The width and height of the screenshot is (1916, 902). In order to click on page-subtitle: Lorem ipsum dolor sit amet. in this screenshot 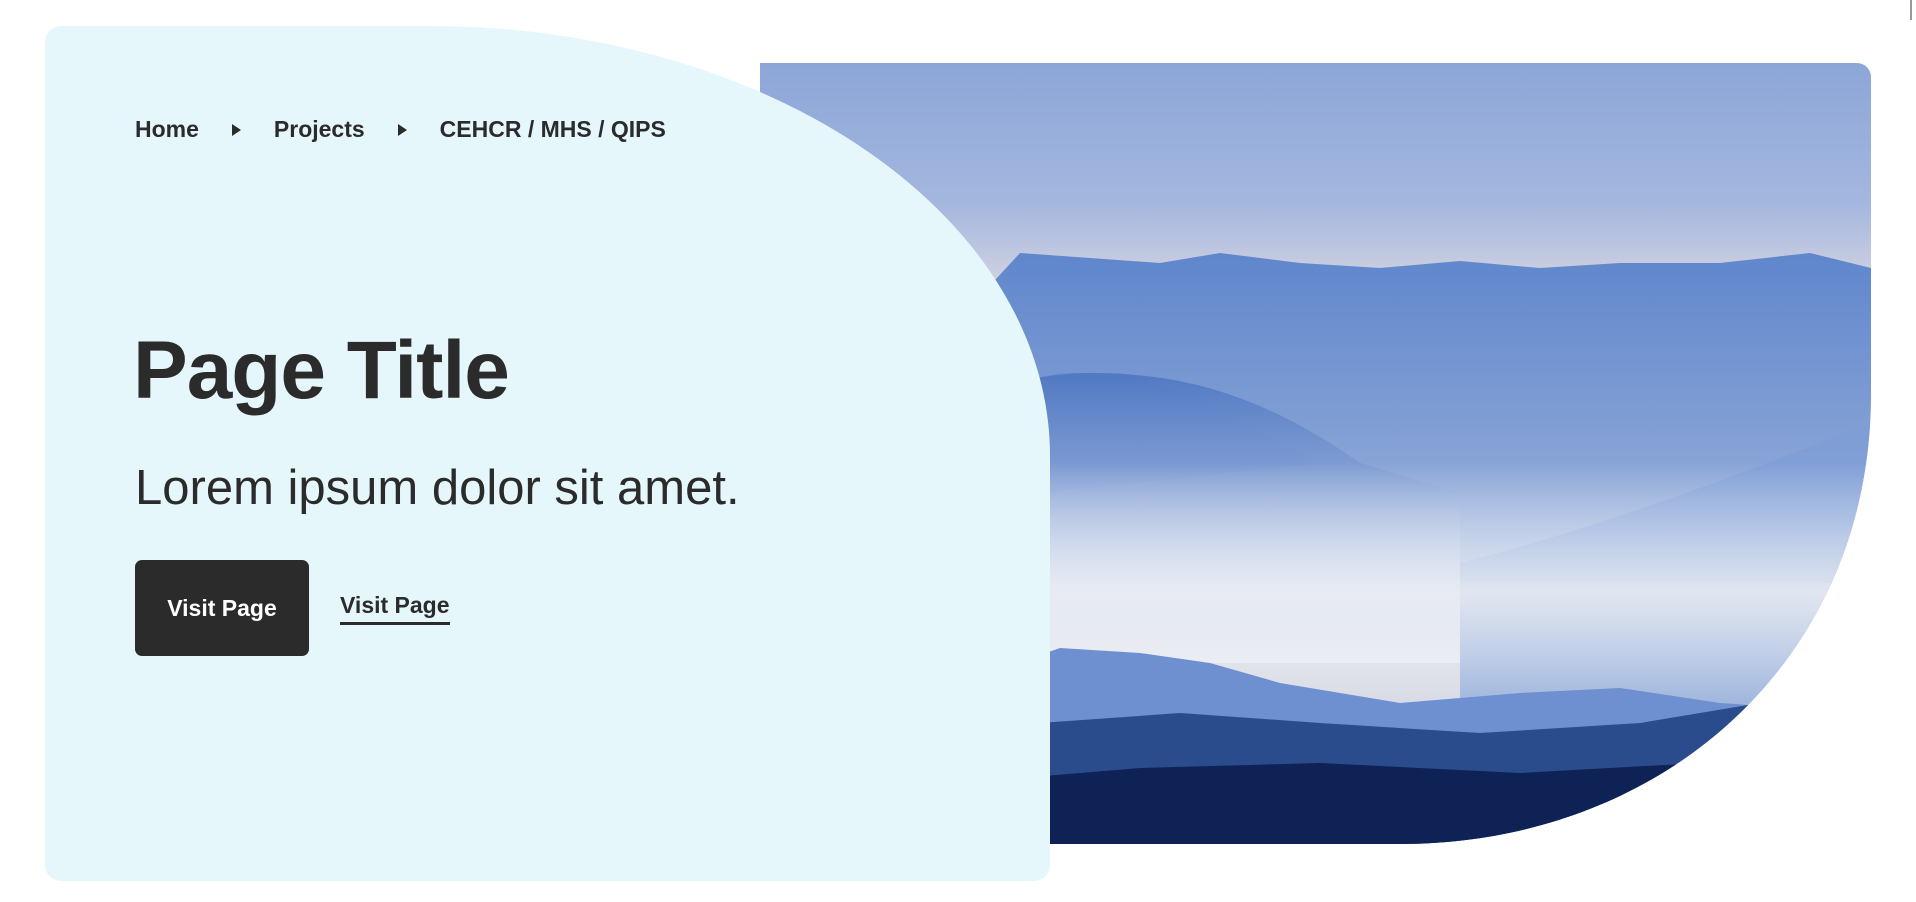, I will do `click(437, 488)`.